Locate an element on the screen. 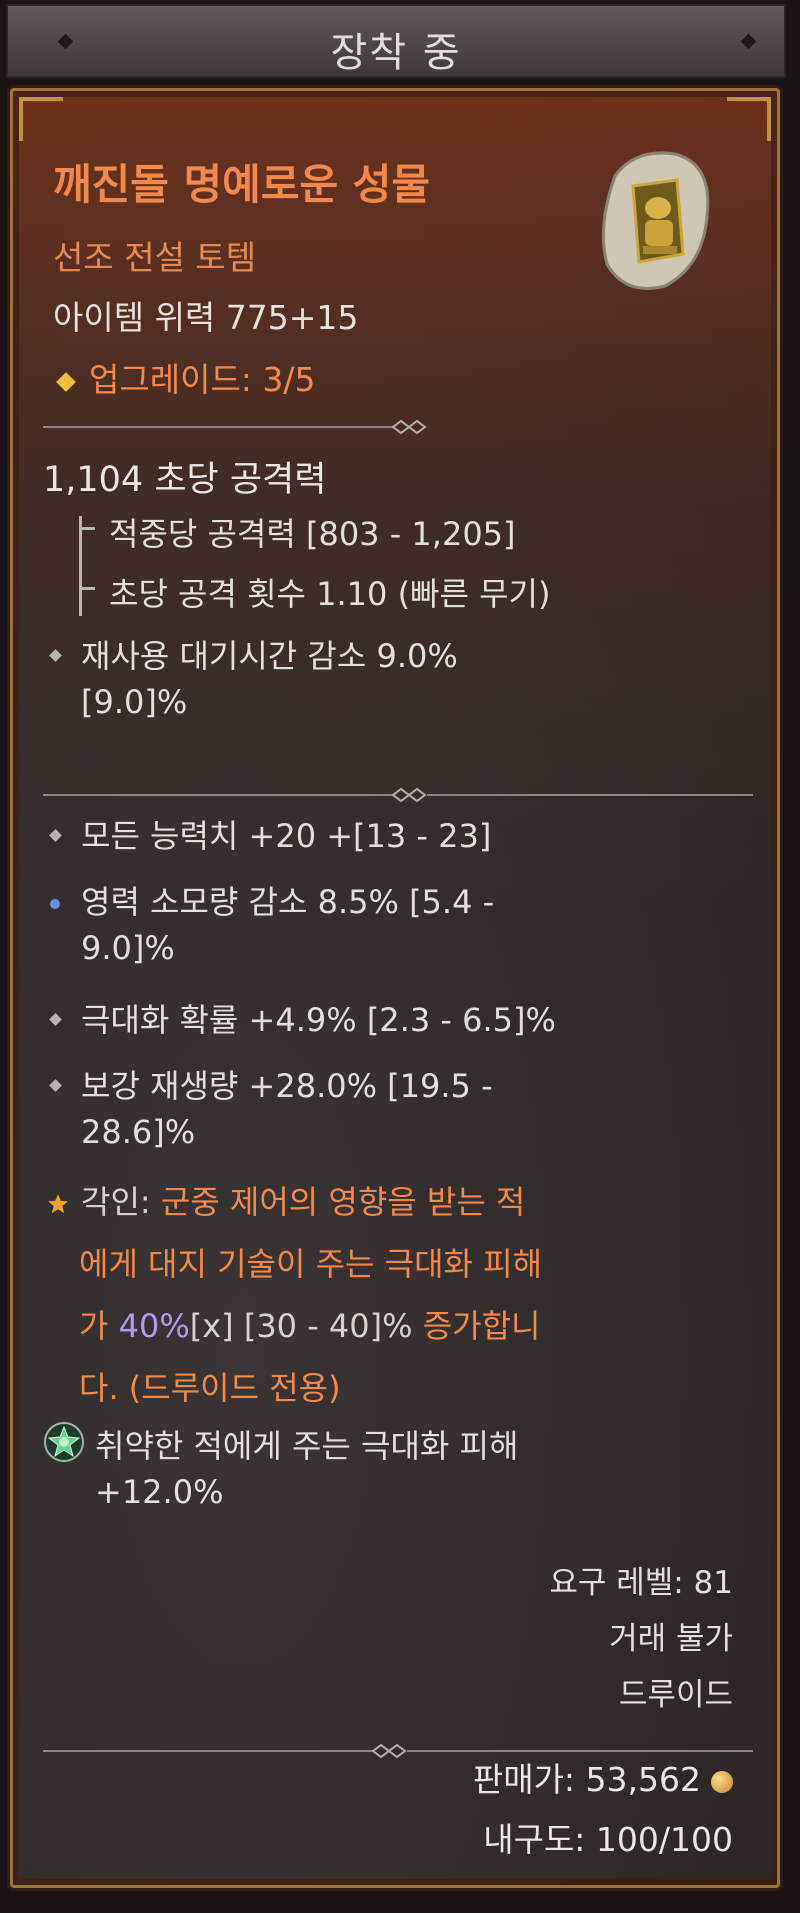  equipped-header: 장착 중 is located at coordinates (396, 41).